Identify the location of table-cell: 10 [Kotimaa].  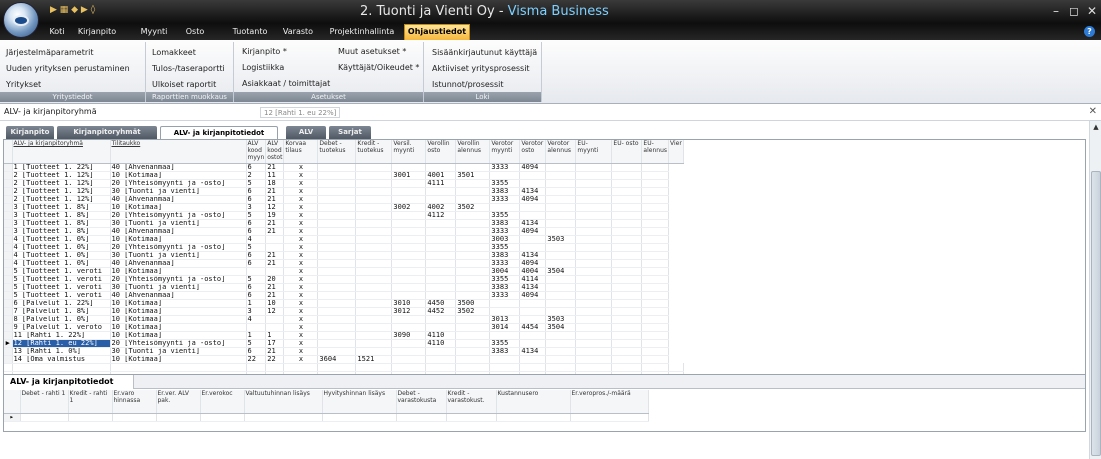
(178, 175).